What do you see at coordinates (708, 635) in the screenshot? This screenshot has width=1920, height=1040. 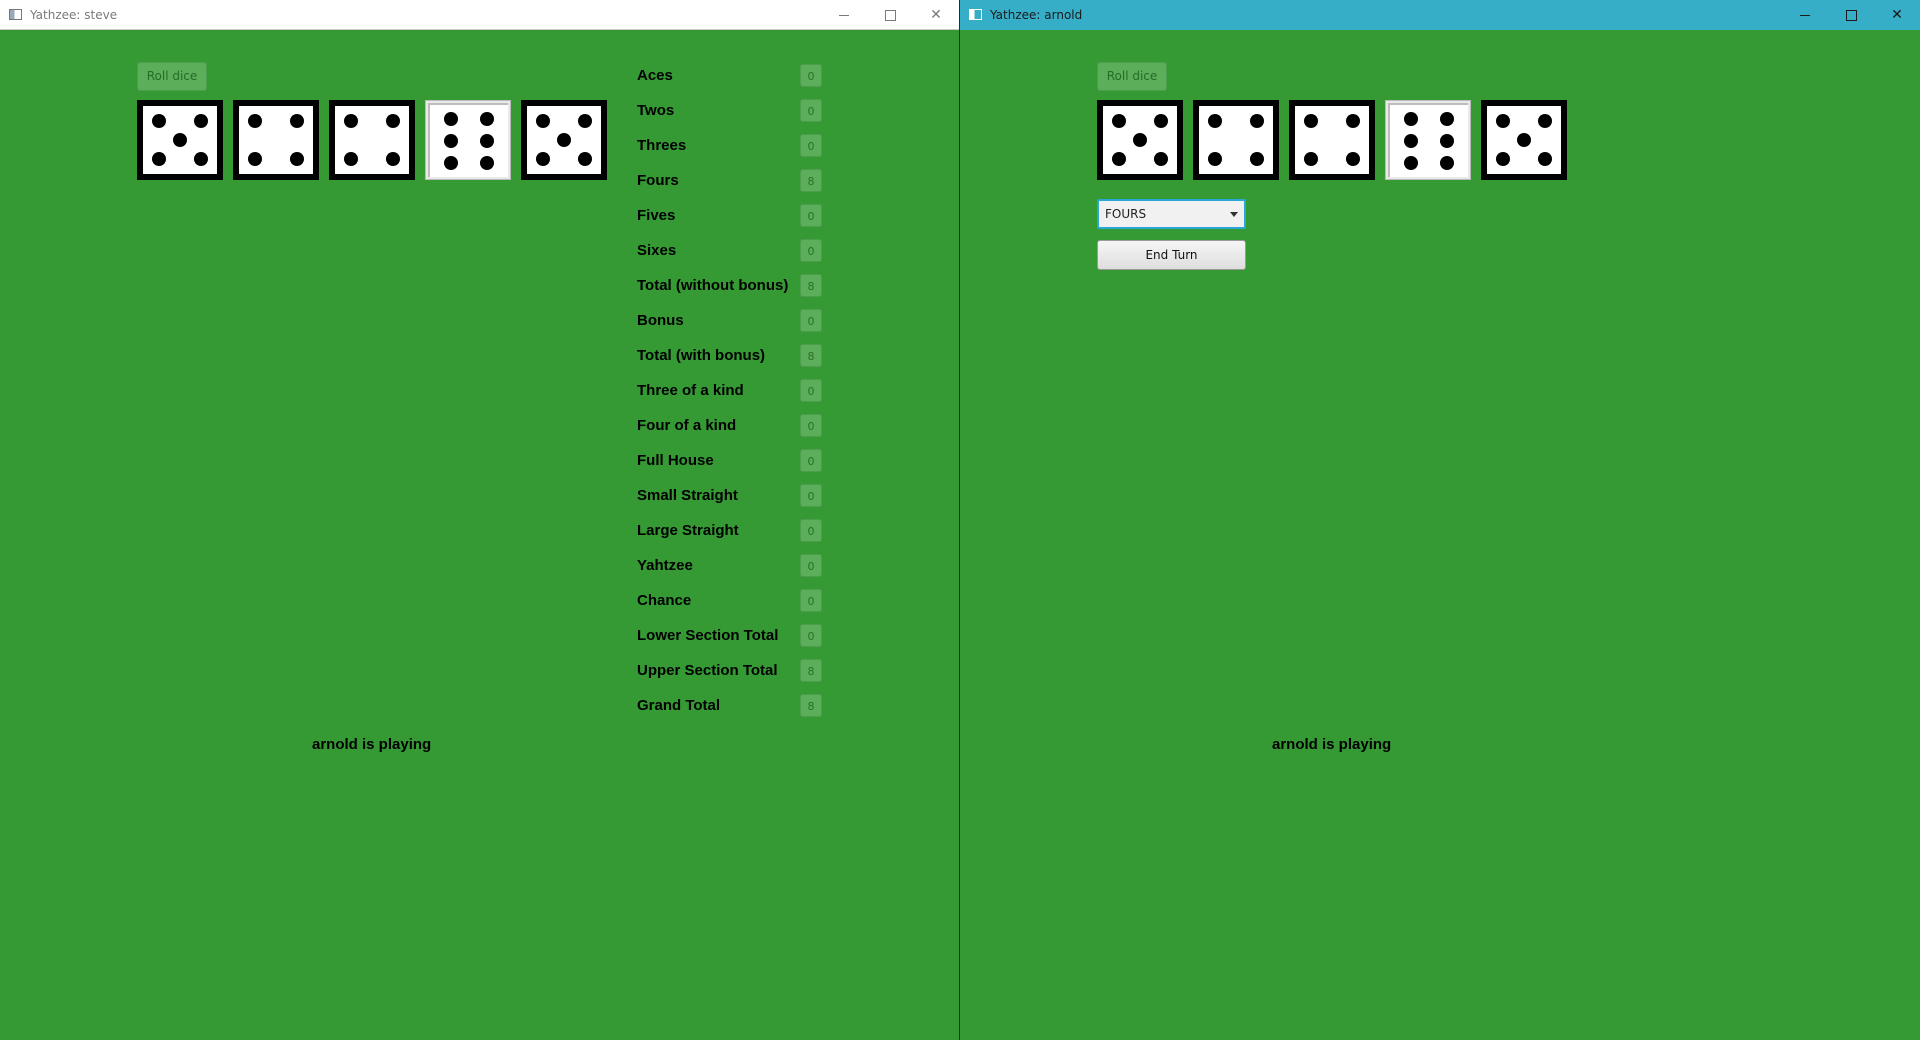 I see `score-label: Lower Section Total` at bounding box center [708, 635].